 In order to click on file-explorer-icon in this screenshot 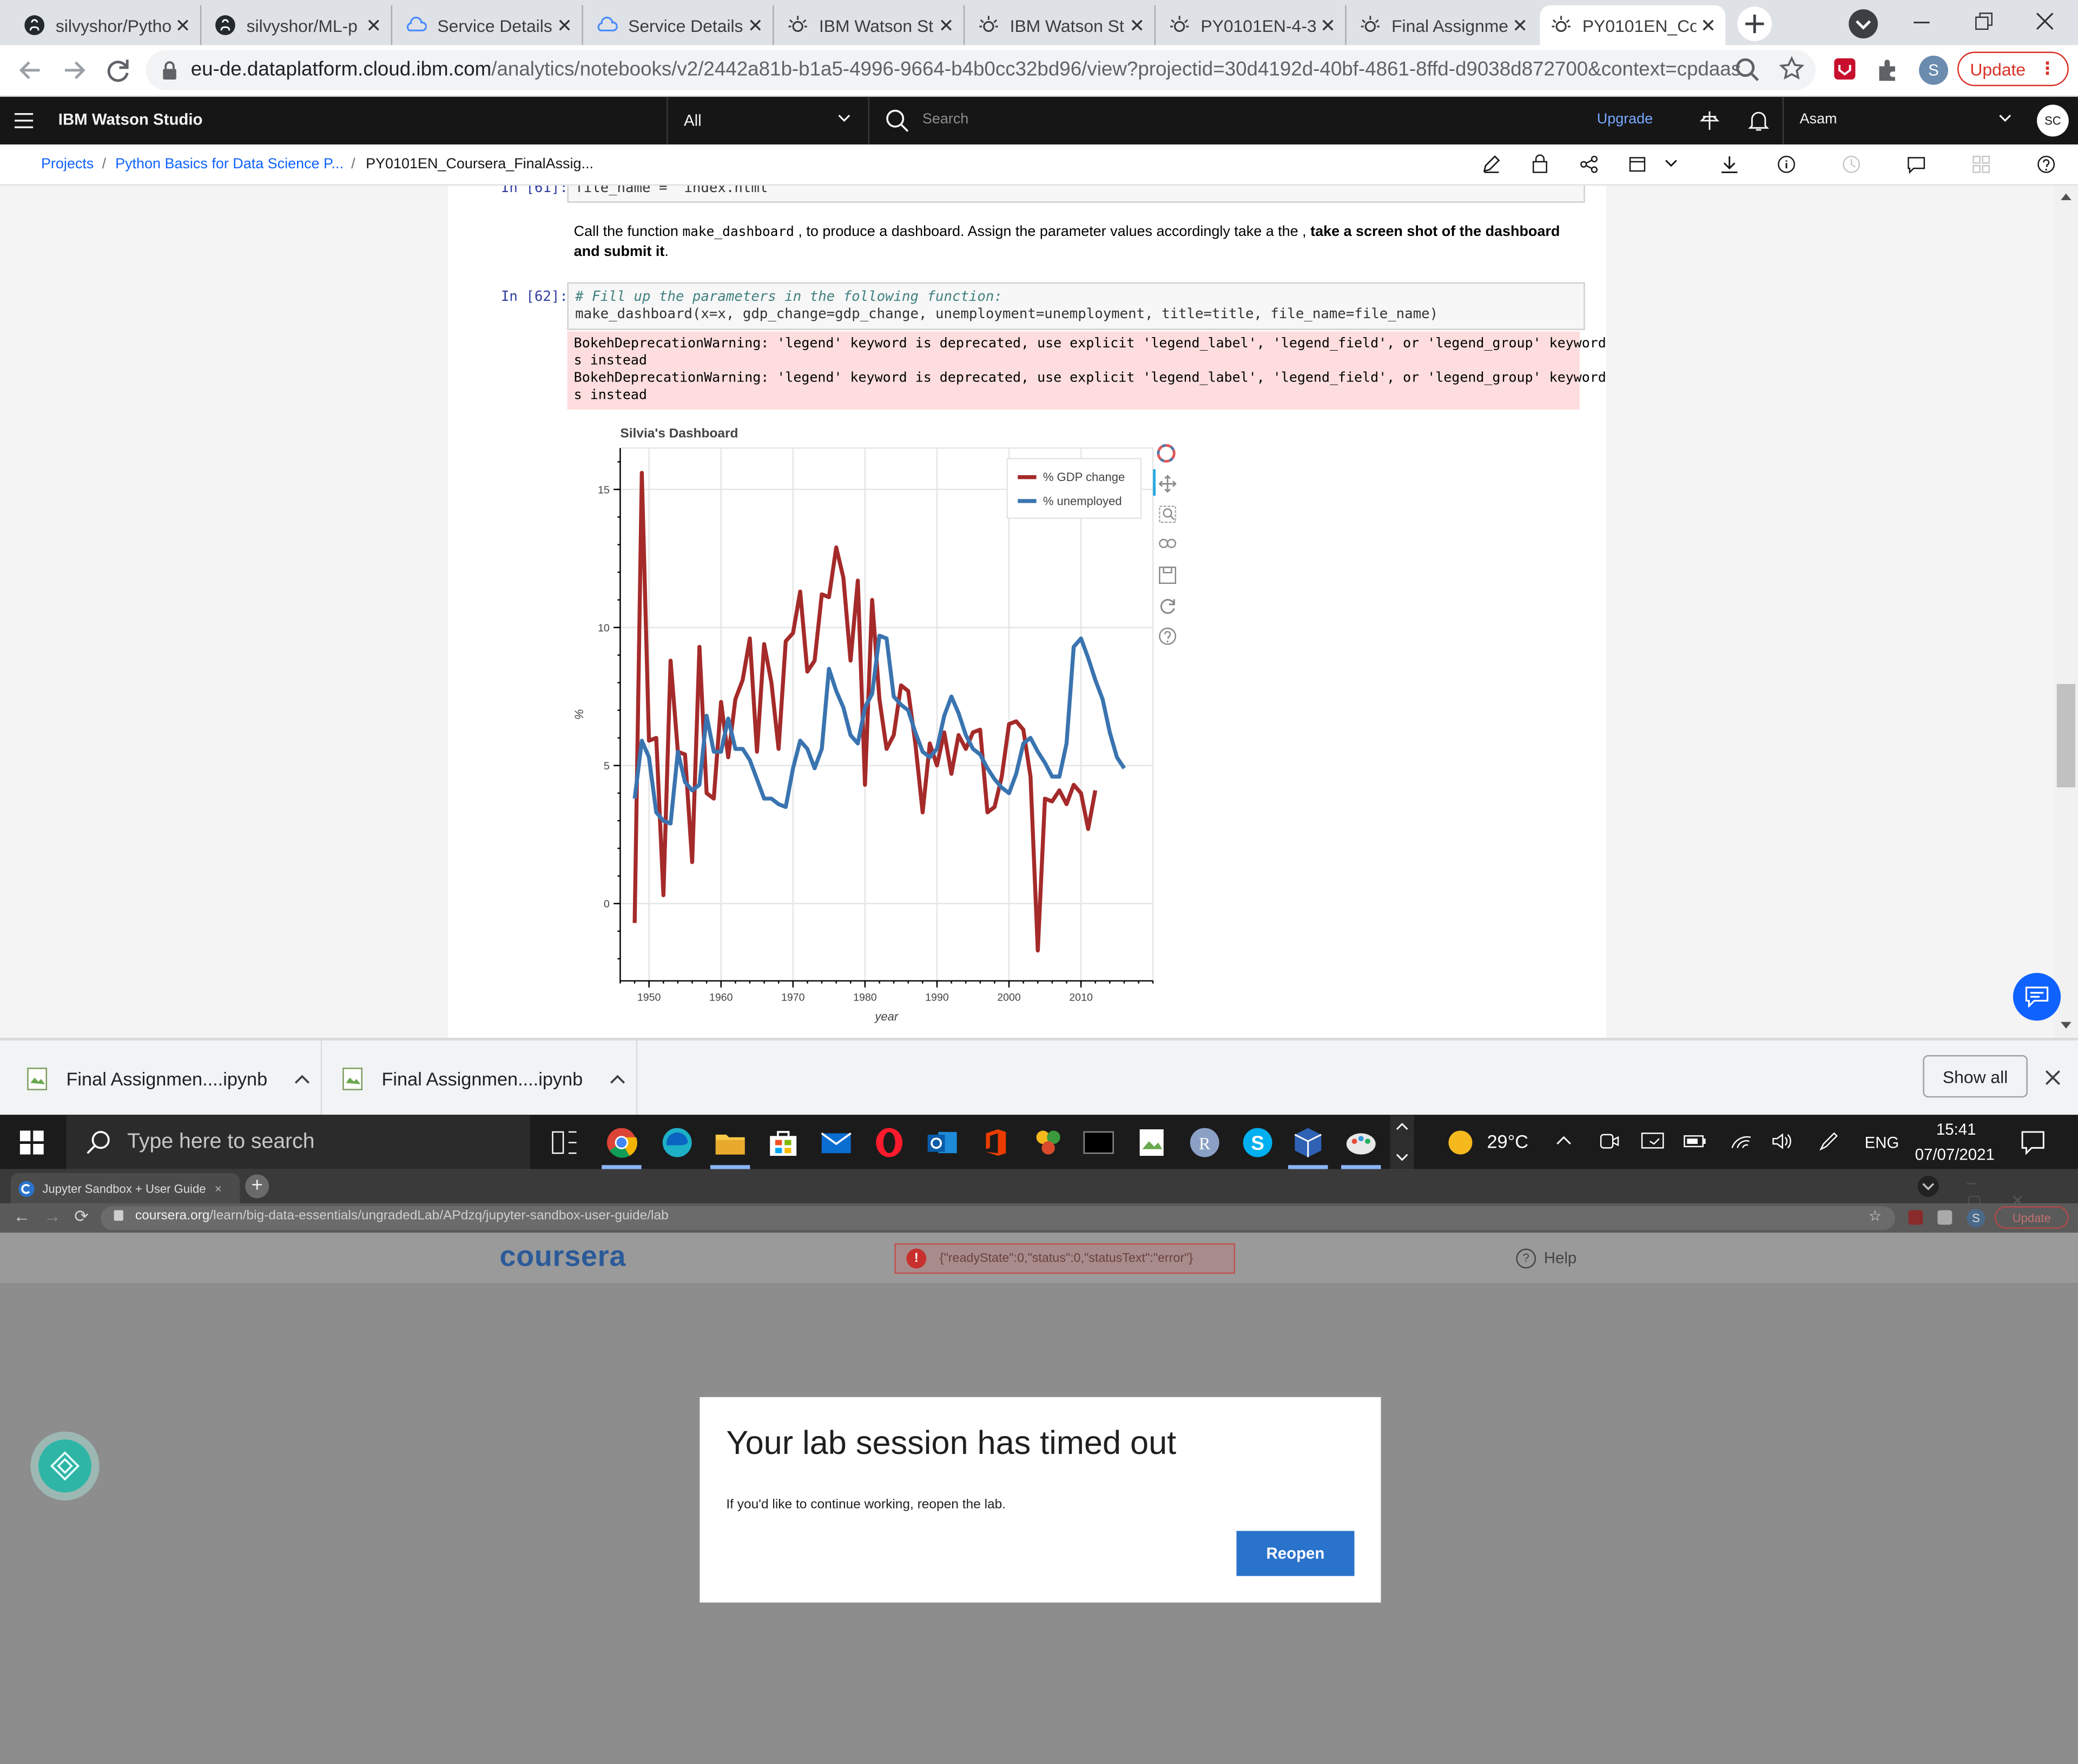, I will do `click(730, 1142)`.